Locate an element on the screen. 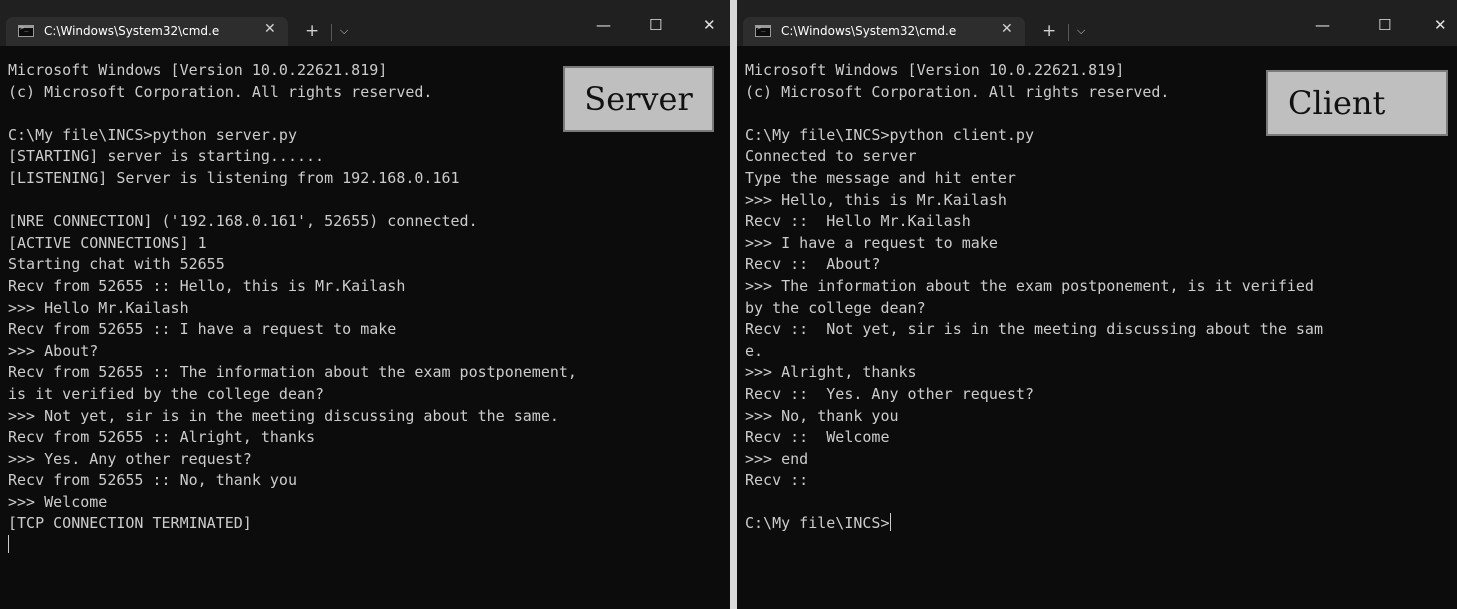 The height and width of the screenshot is (609, 1457). terminal-line: >>> About? is located at coordinates (53, 350).